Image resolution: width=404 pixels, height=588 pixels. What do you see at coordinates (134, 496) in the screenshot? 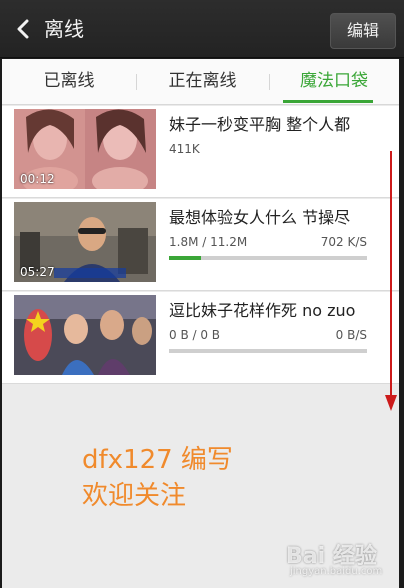
I see `follow-note: 欢迎关注` at bounding box center [134, 496].